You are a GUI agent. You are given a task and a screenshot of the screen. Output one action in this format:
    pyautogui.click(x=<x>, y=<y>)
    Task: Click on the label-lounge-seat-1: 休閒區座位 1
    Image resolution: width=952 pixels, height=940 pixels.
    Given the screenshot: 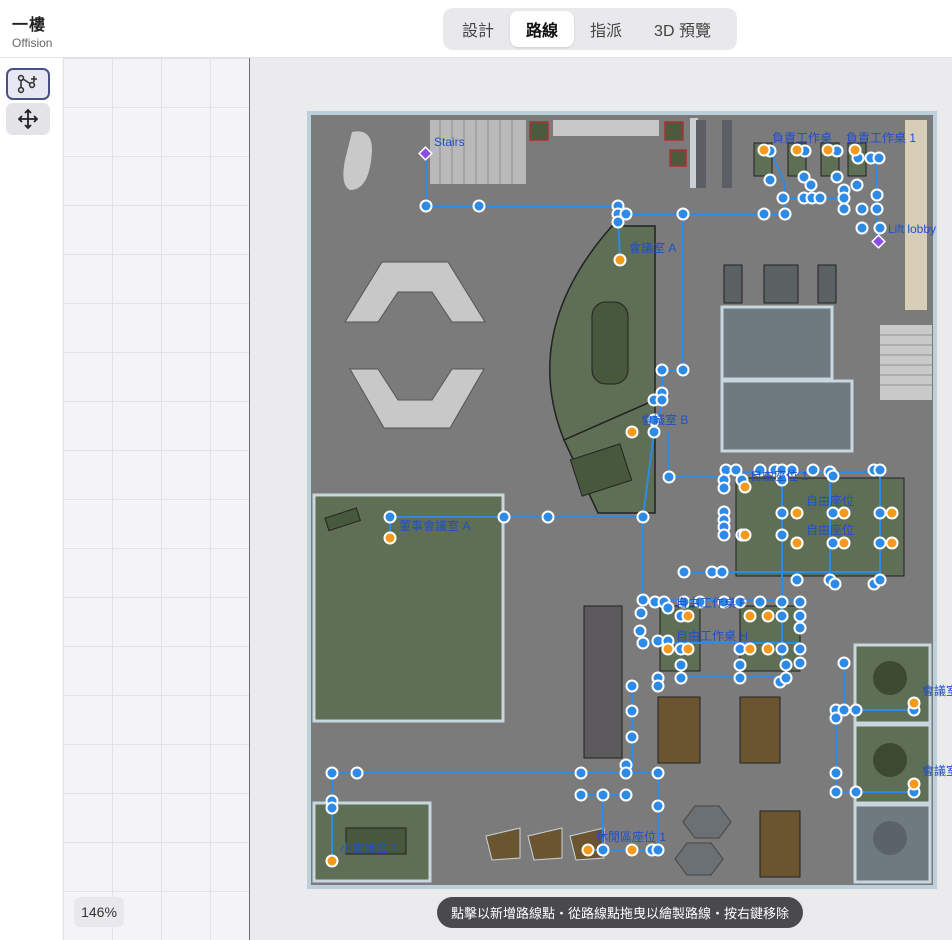 What is the action you would take?
    pyautogui.click(x=631, y=836)
    